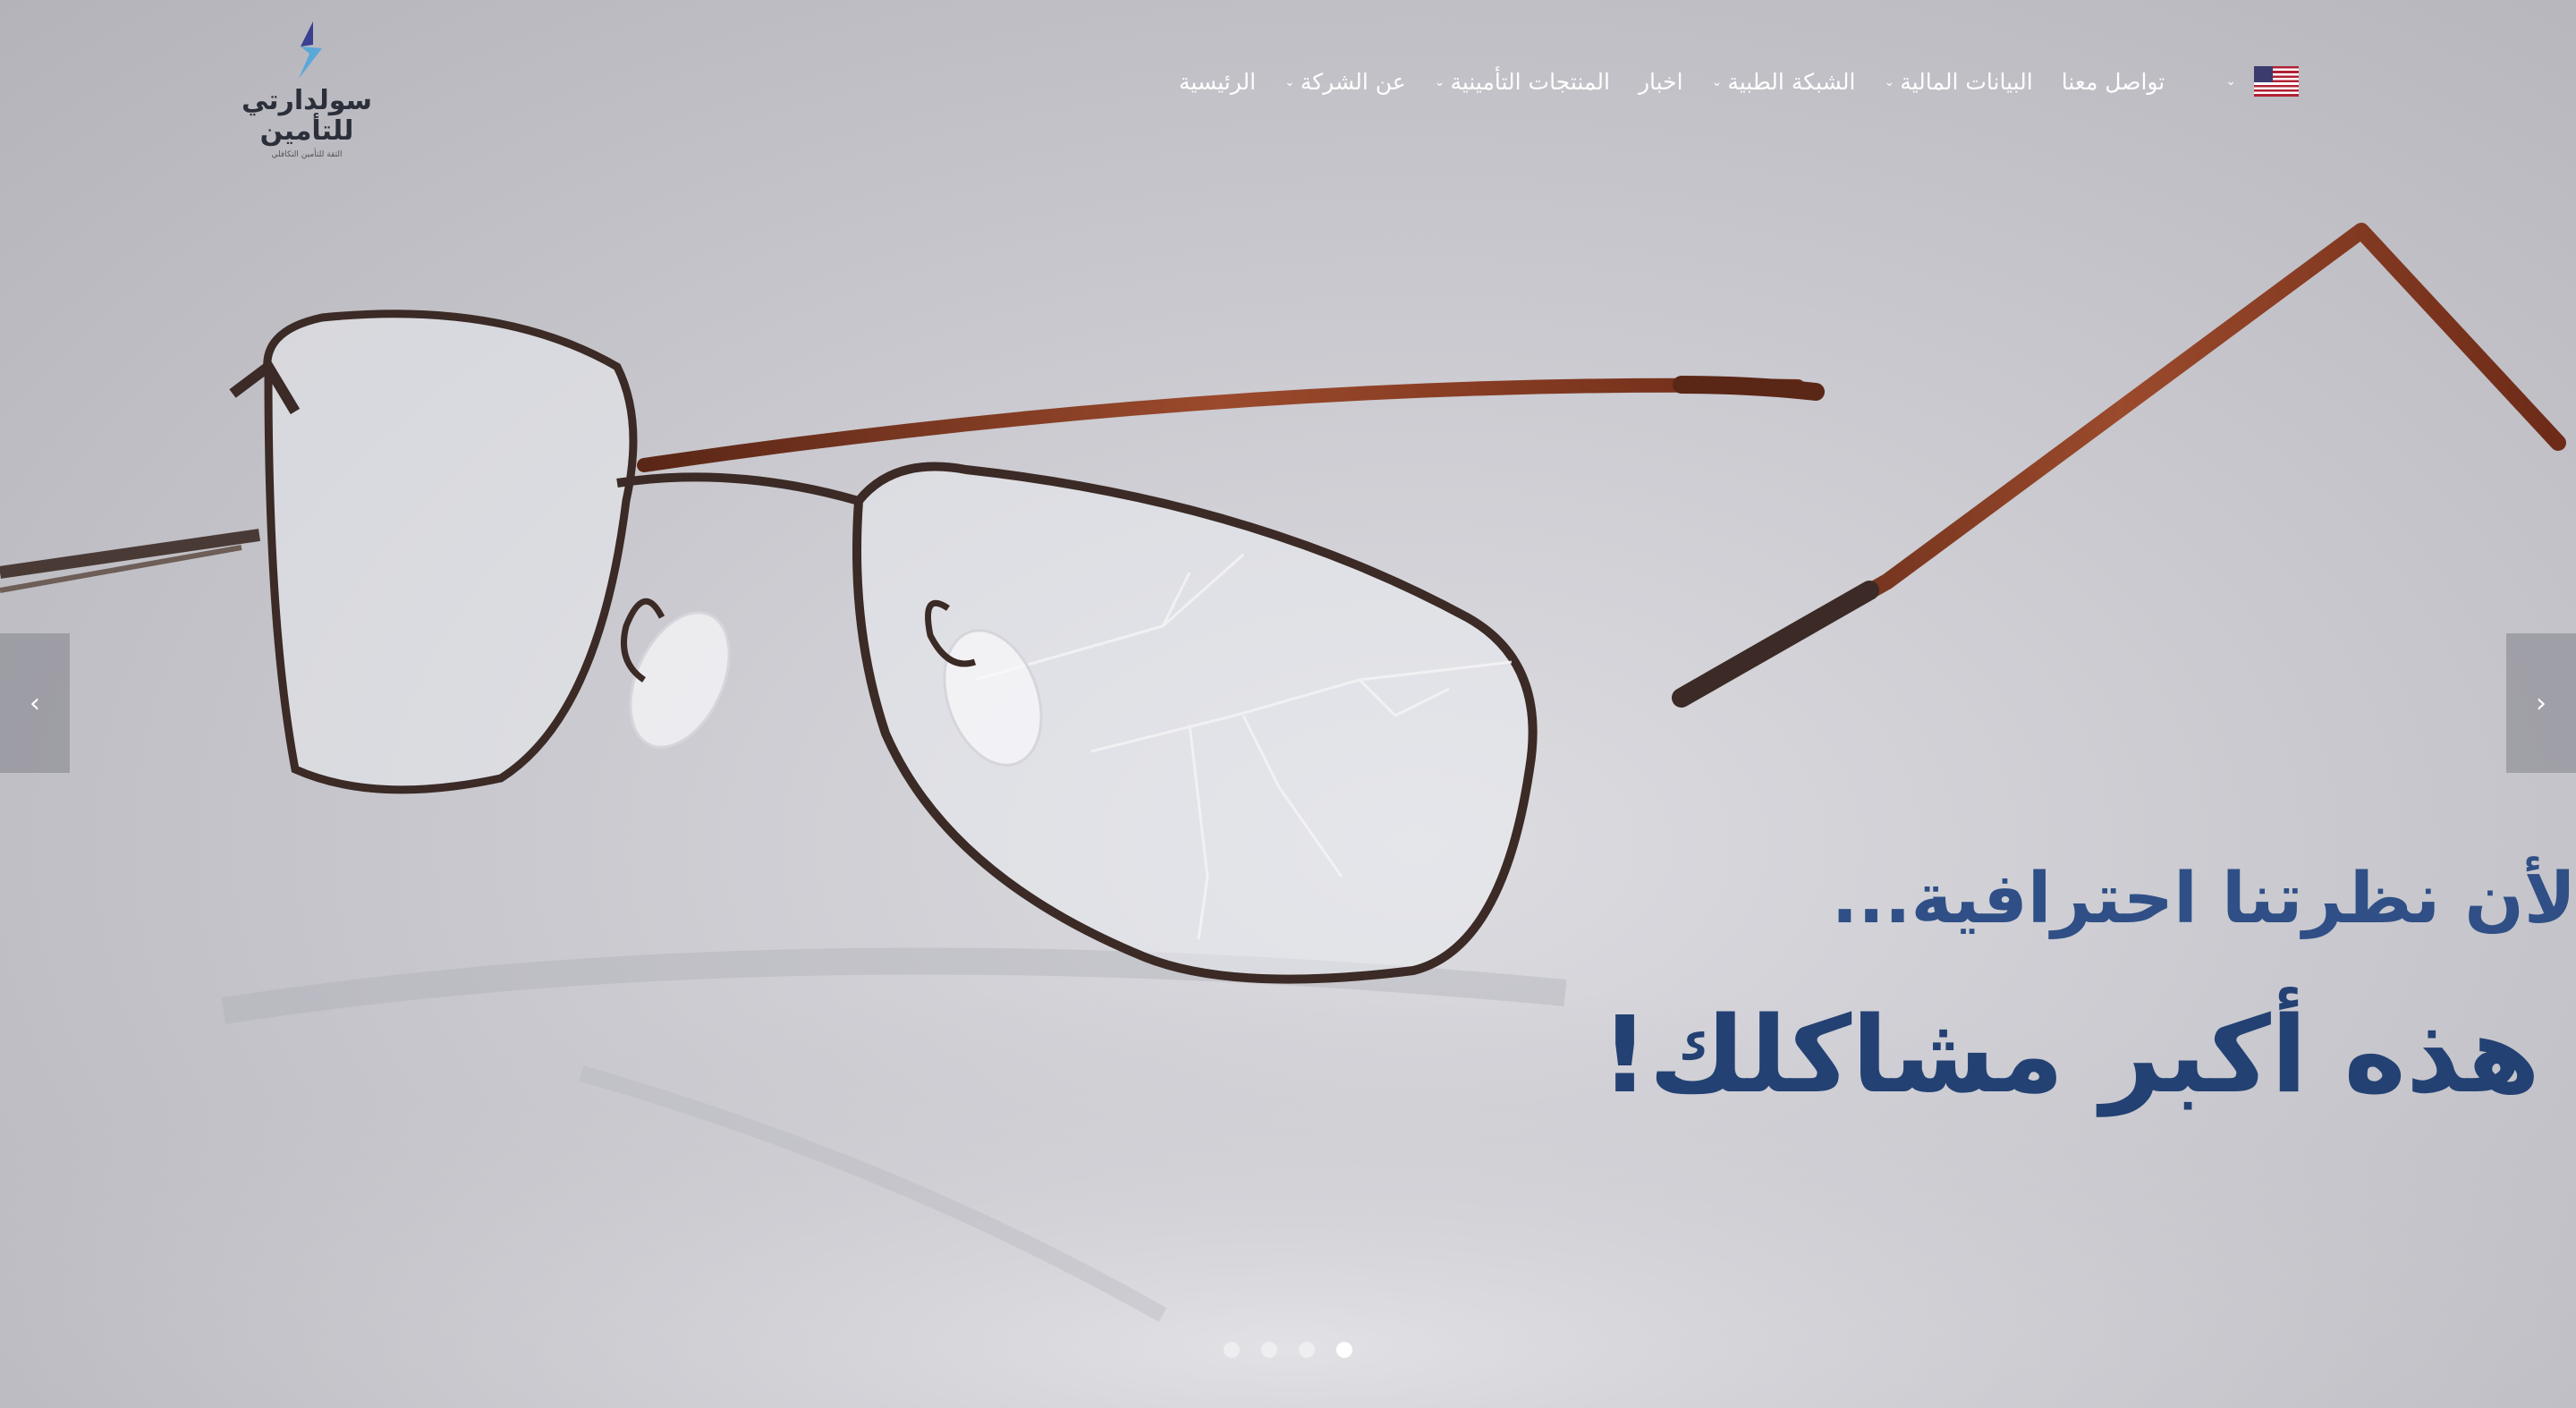  I want to click on nav-item-label: الرئيسية, so click(1218, 82).